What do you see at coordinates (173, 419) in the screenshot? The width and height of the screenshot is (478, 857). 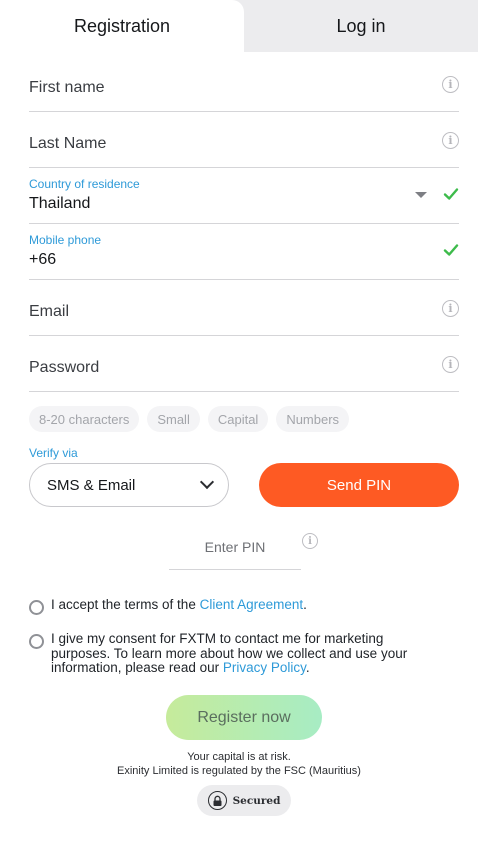 I see `rule-chip-small: Small` at bounding box center [173, 419].